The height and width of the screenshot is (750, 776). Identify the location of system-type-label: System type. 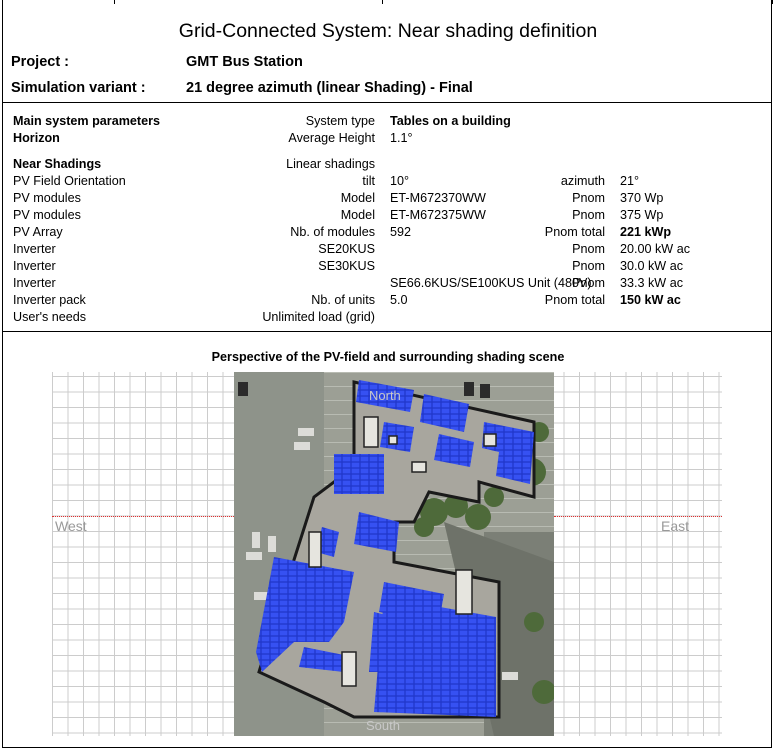
(340, 121).